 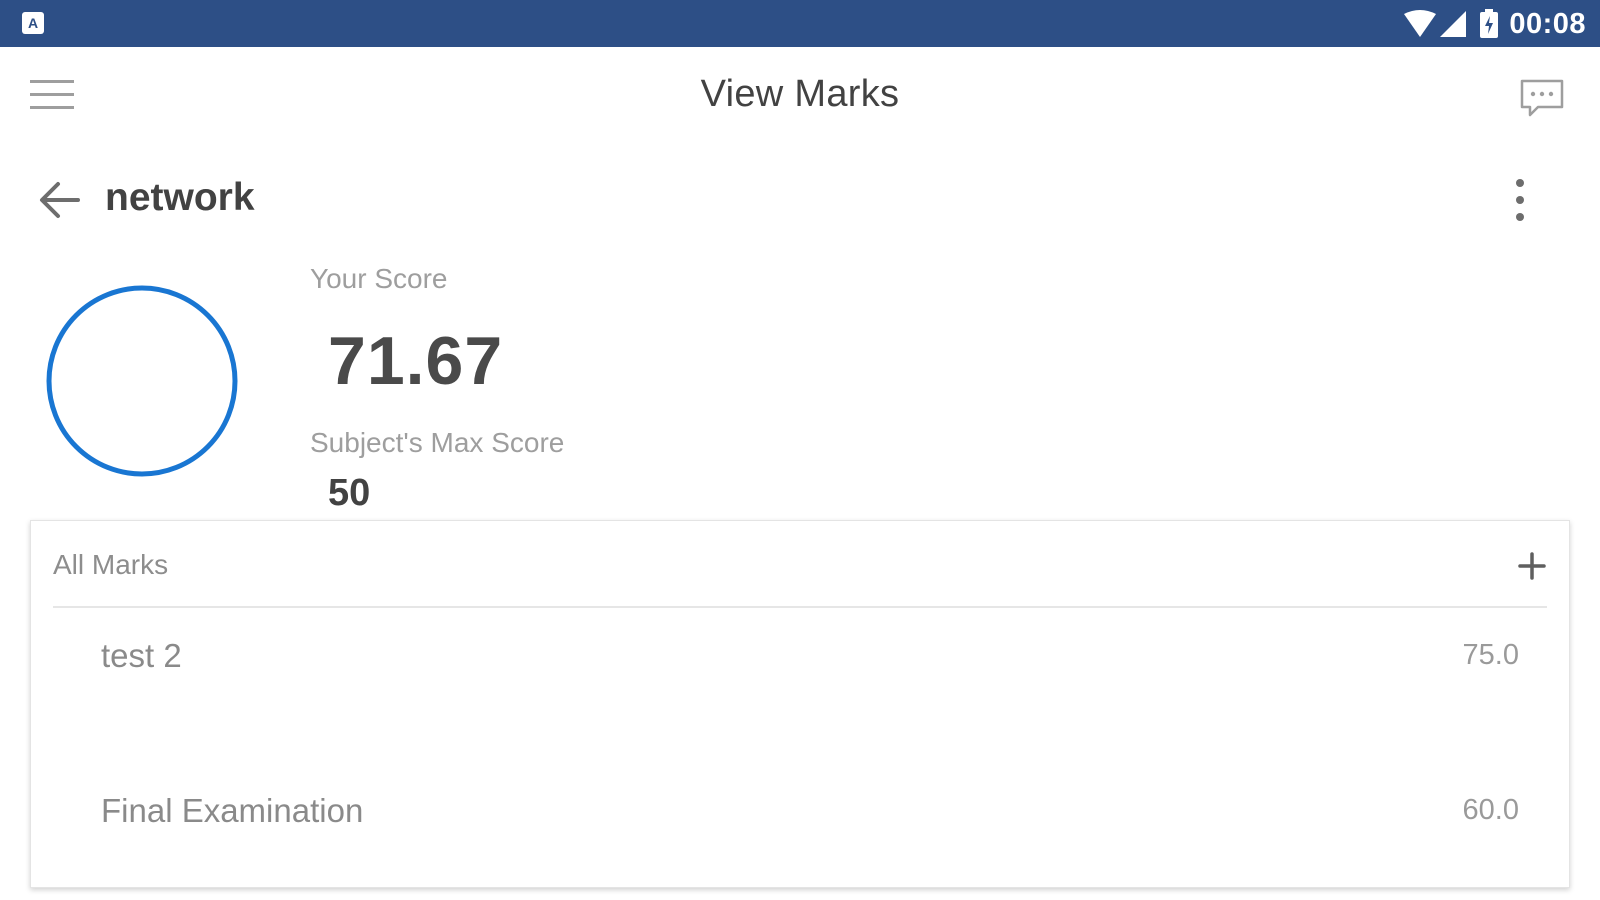 I want to click on max-score-label: Subject's Max Score, so click(x=437, y=442).